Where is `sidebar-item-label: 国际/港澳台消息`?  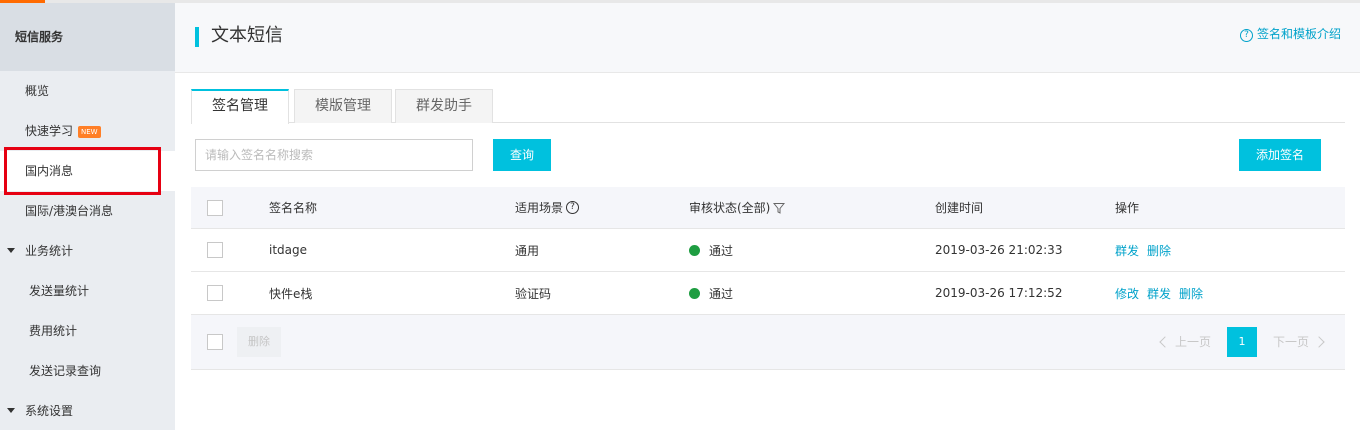 sidebar-item-label: 国际/港澳台消息 is located at coordinates (69, 211).